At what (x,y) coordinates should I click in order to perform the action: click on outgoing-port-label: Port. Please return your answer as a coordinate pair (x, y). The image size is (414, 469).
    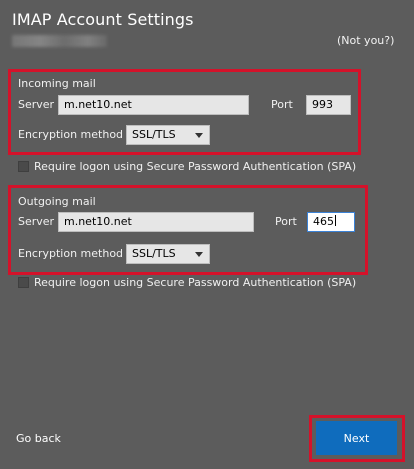
    Looking at the image, I should click on (286, 221).